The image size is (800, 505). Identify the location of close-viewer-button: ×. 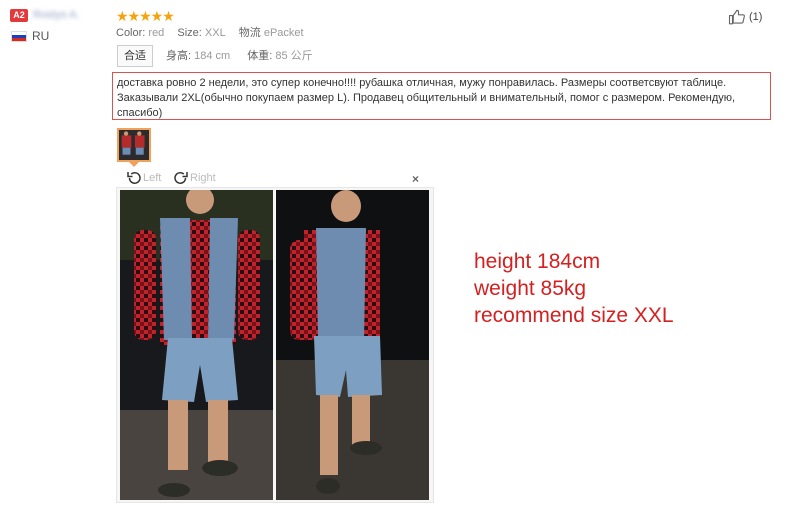
(415, 179).